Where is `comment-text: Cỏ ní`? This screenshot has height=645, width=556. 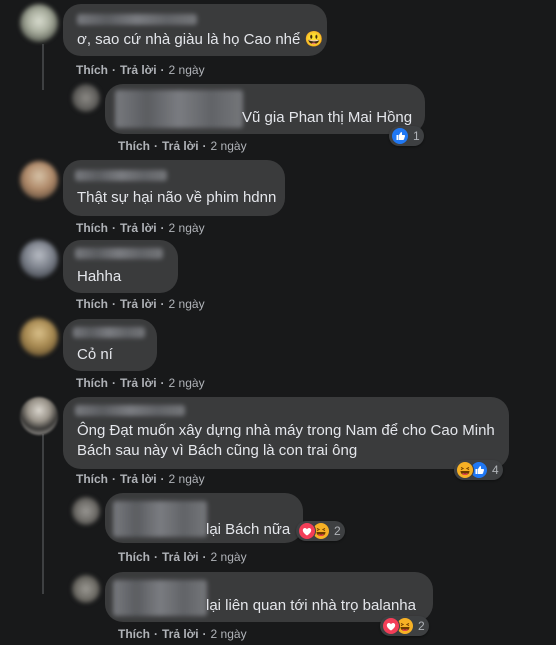 comment-text: Cỏ ní is located at coordinates (95, 354).